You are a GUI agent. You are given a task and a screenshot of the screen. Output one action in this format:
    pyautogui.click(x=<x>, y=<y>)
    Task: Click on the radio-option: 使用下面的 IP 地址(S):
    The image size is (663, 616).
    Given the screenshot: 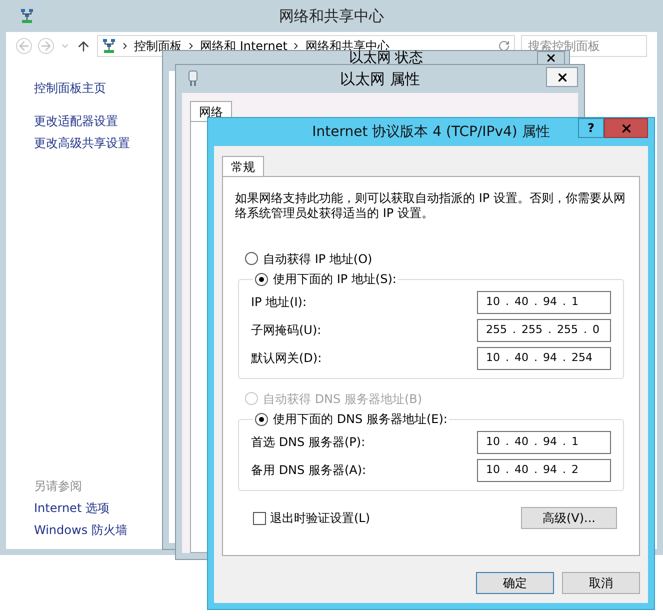 What is the action you would take?
    pyautogui.click(x=325, y=279)
    